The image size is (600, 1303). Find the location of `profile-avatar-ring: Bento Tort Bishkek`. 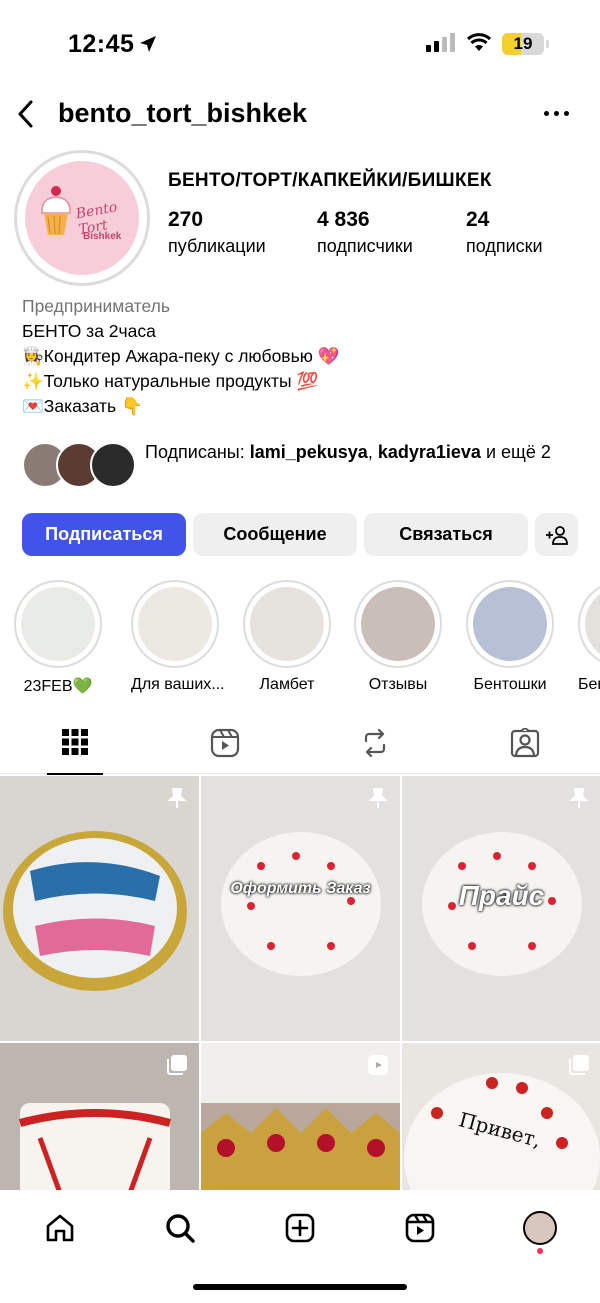

profile-avatar-ring: Bento Tort Bishkek is located at coordinates (82, 218).